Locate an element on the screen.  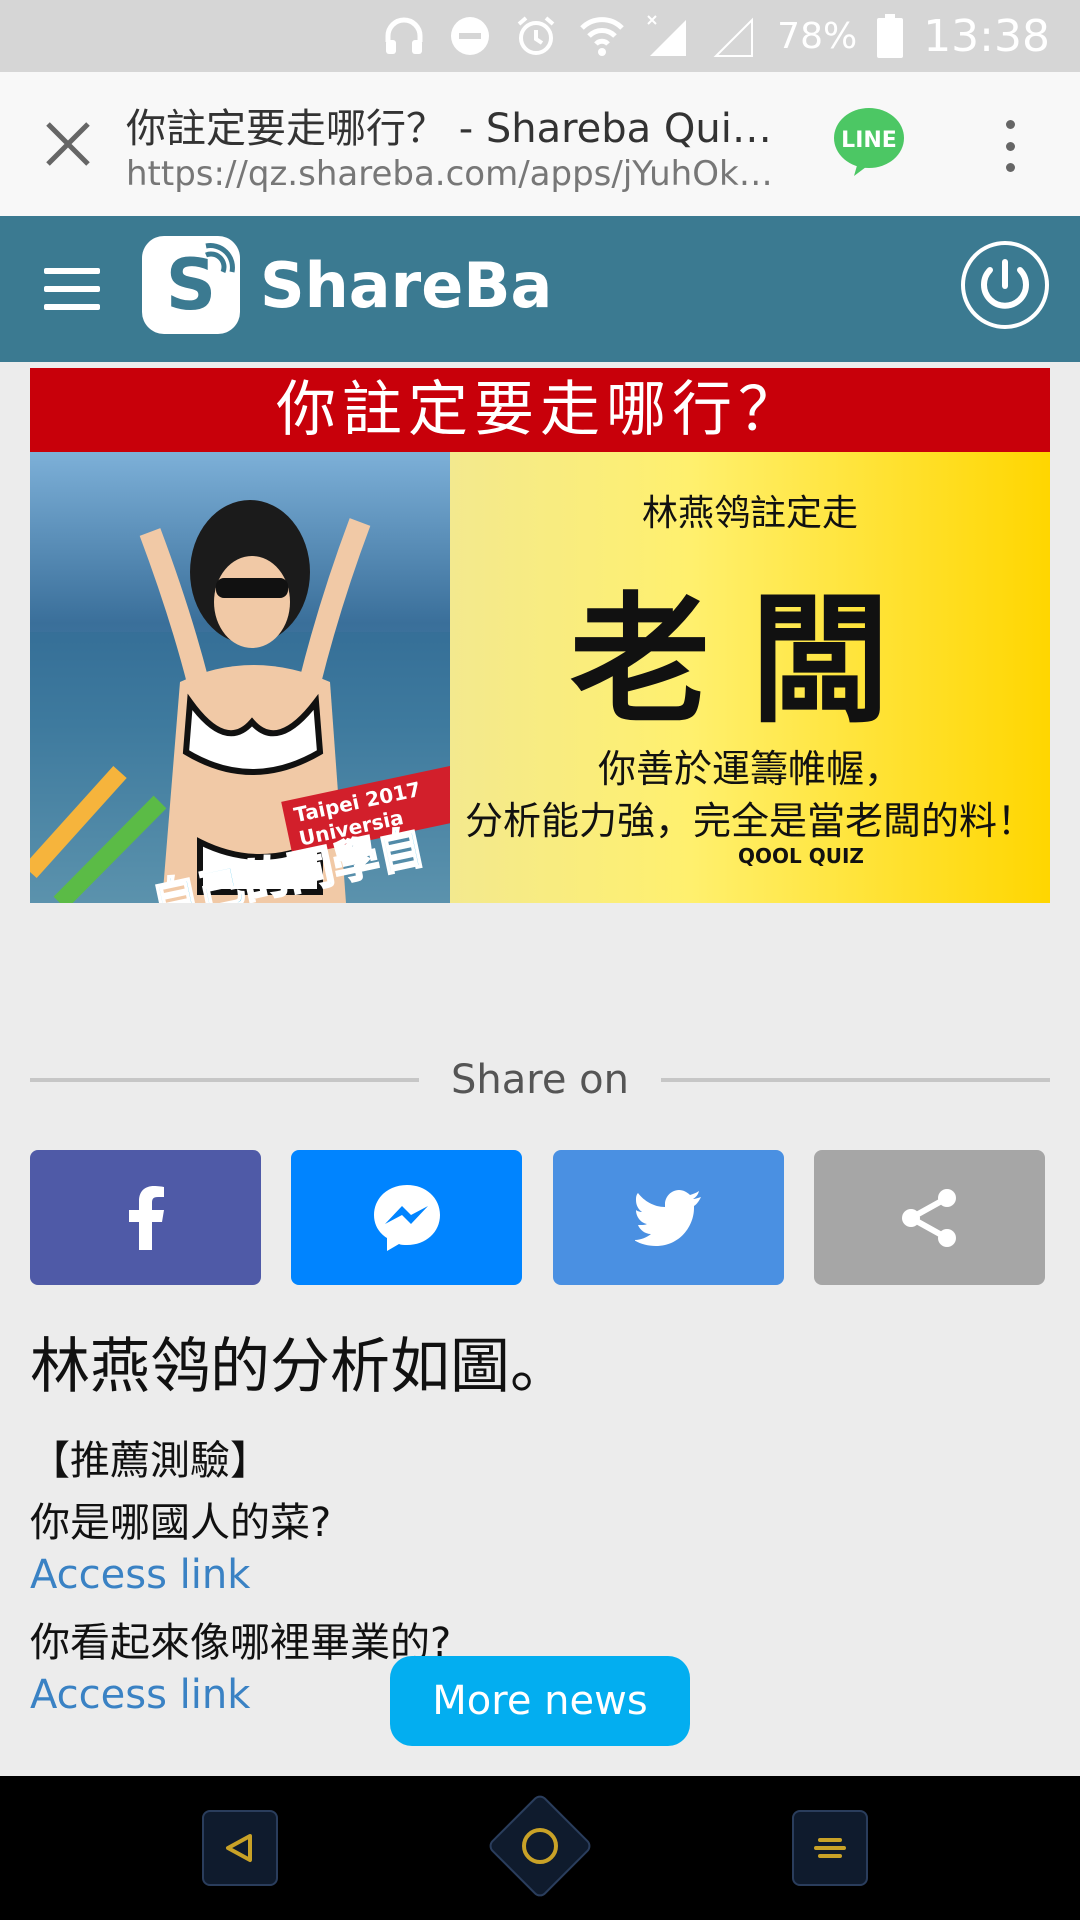
beach-photo: Taipei 2017 Universia 自己的同學自己拉 is located at coordinates (250, 677).